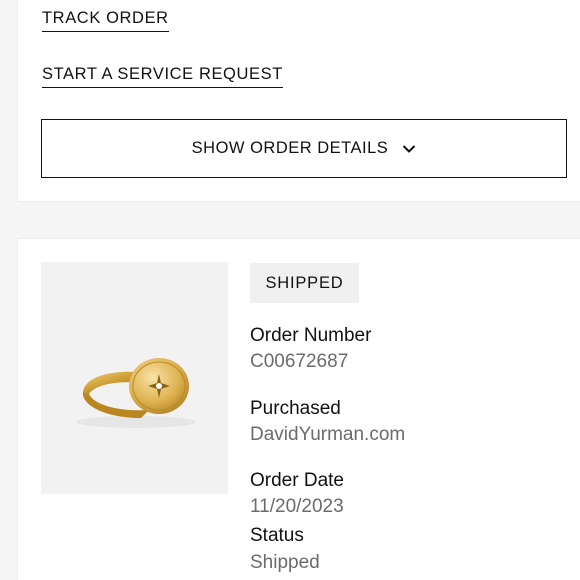  What do you see at coordinates (105, 20) in the screenshot?
I see `track-order-link: TRACK ORDER` at bounding box center [105, 20].